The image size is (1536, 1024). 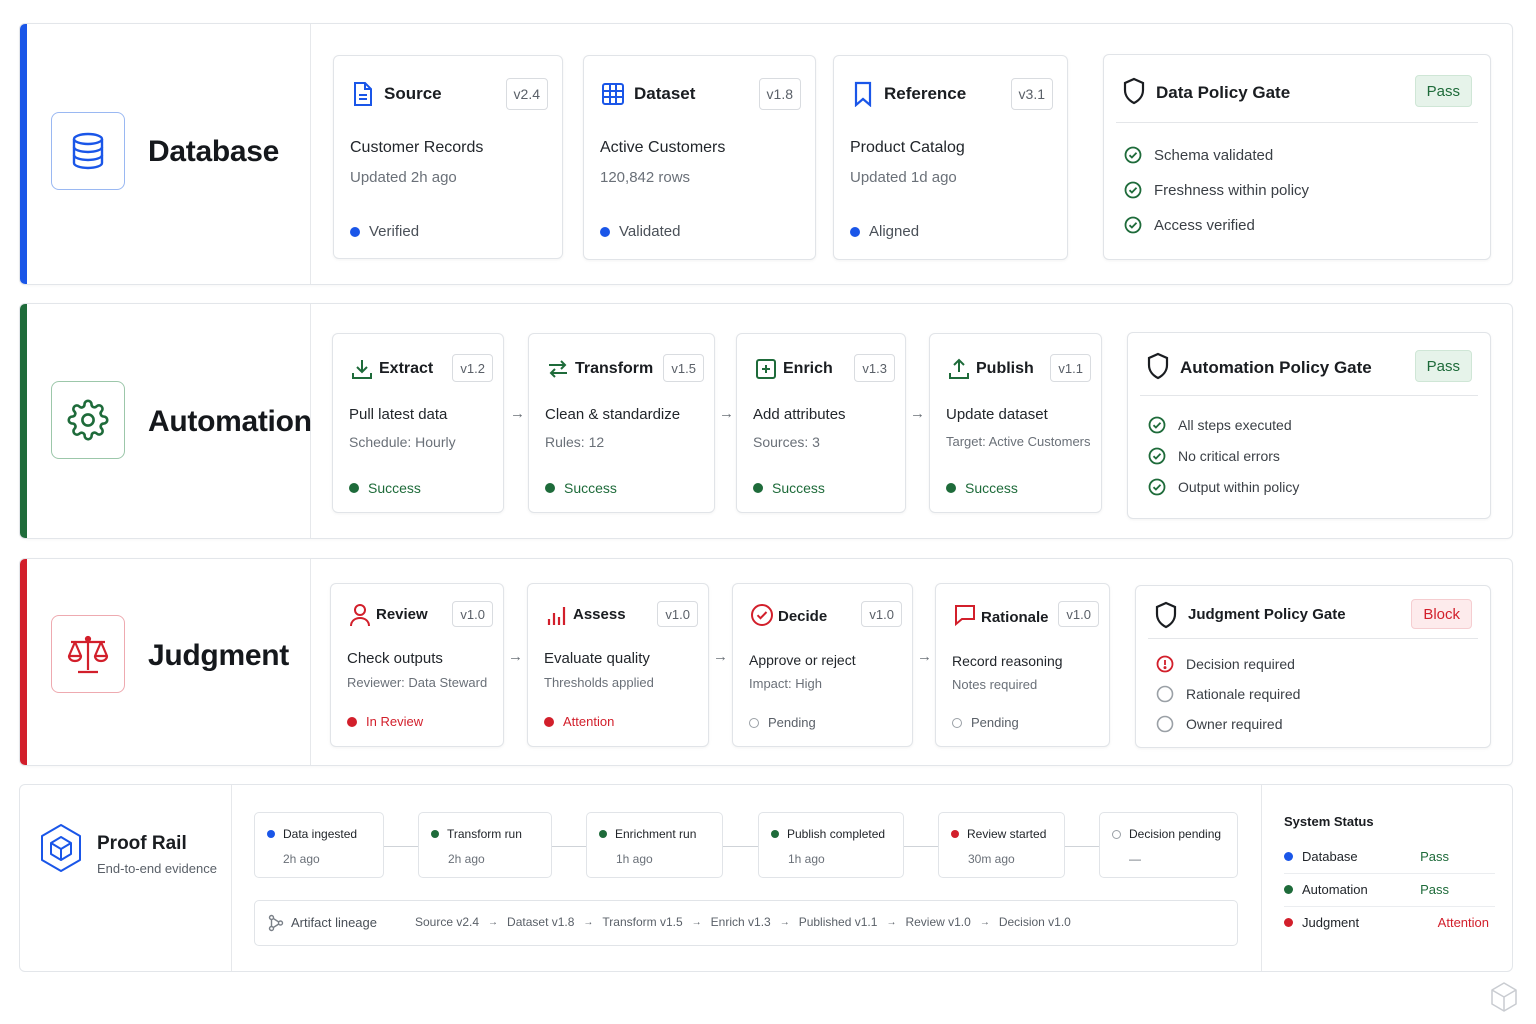 What do you see at coordinates (230, 421) in the screenshot?
I see `automation-title: Automation` at bounding box center [230, 421].